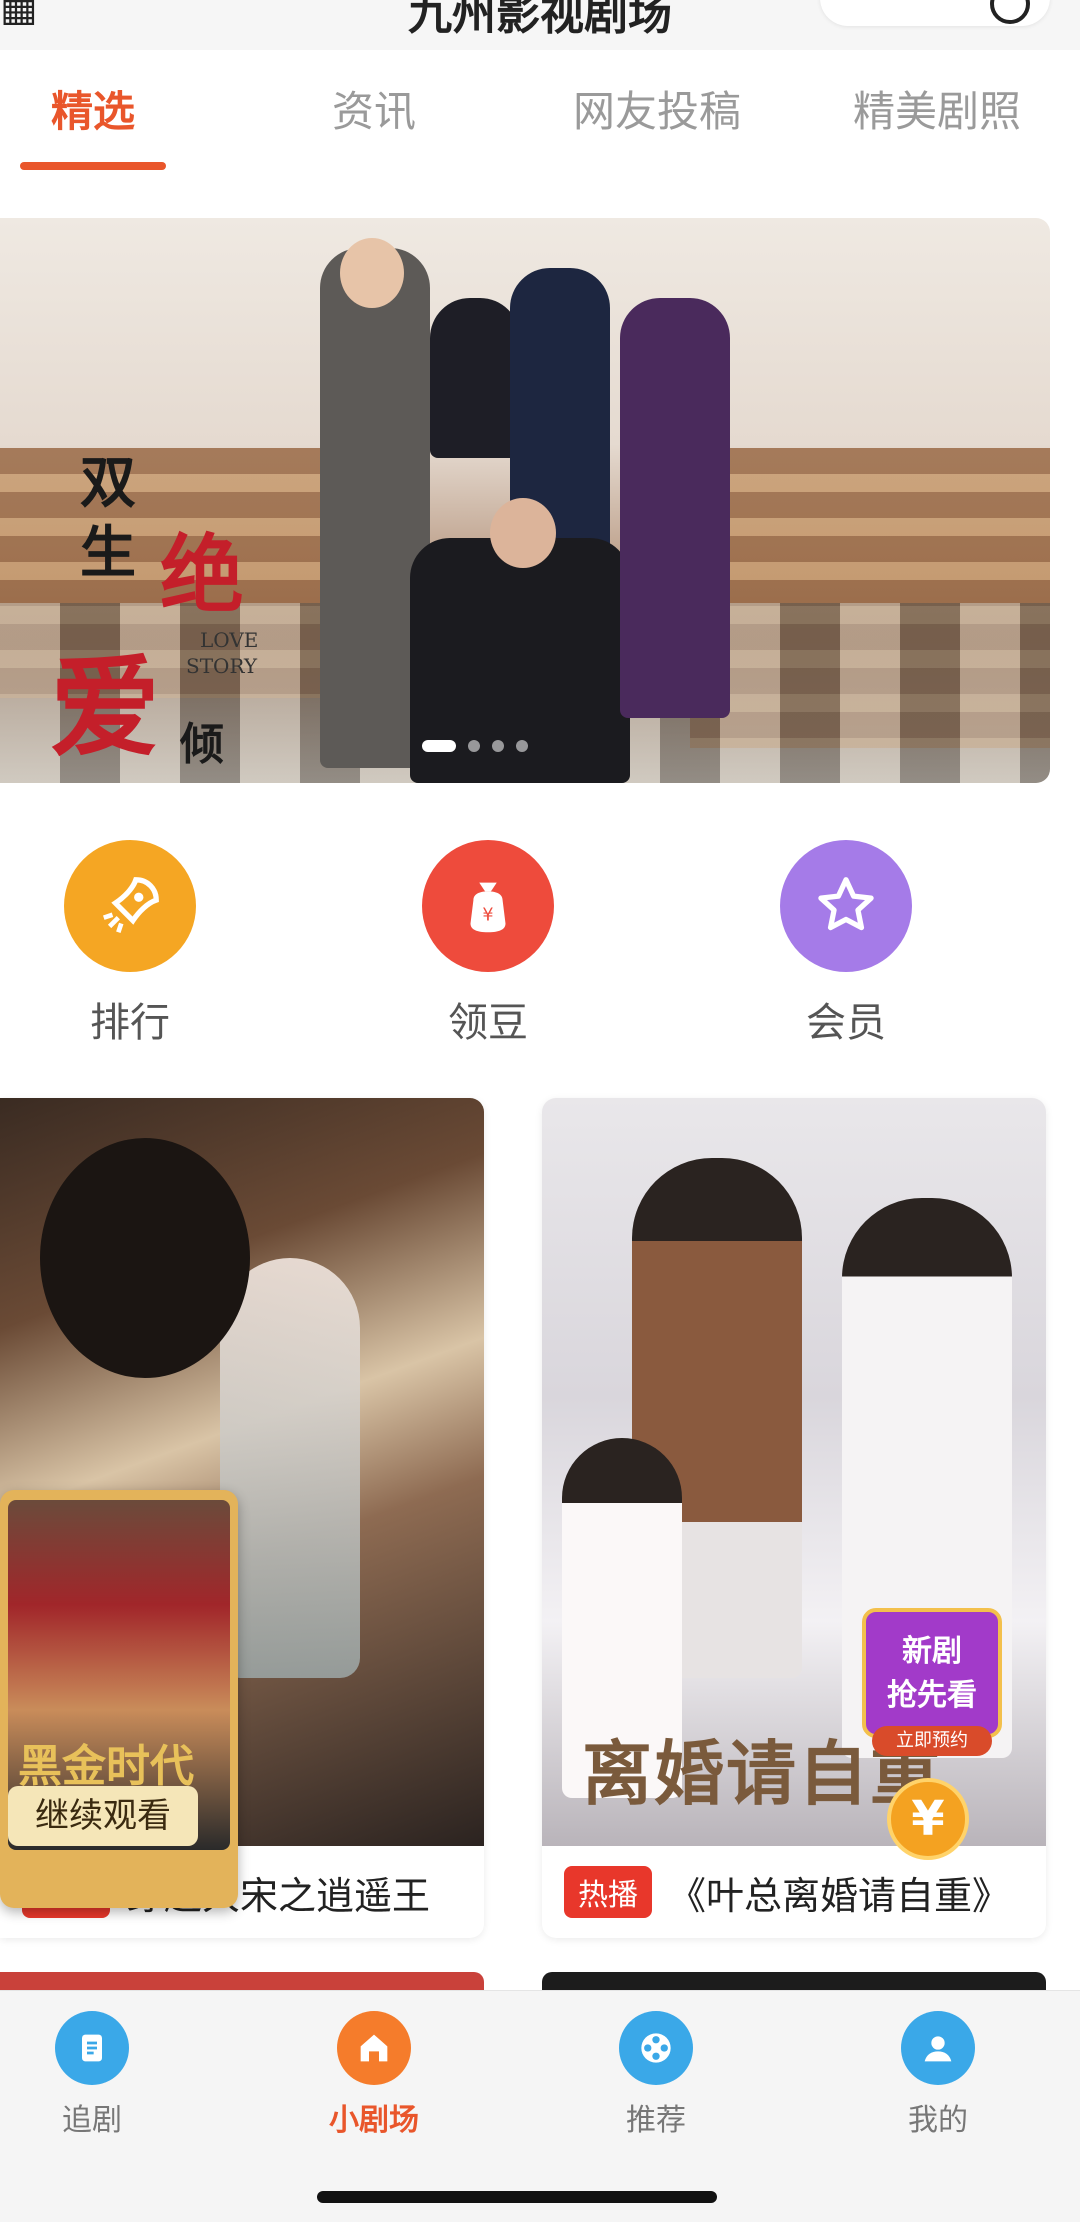  What do you see at coordinates (93, 166) in the screenshot?
I see `active-tab-indicator` at bounding box center [93, 166].